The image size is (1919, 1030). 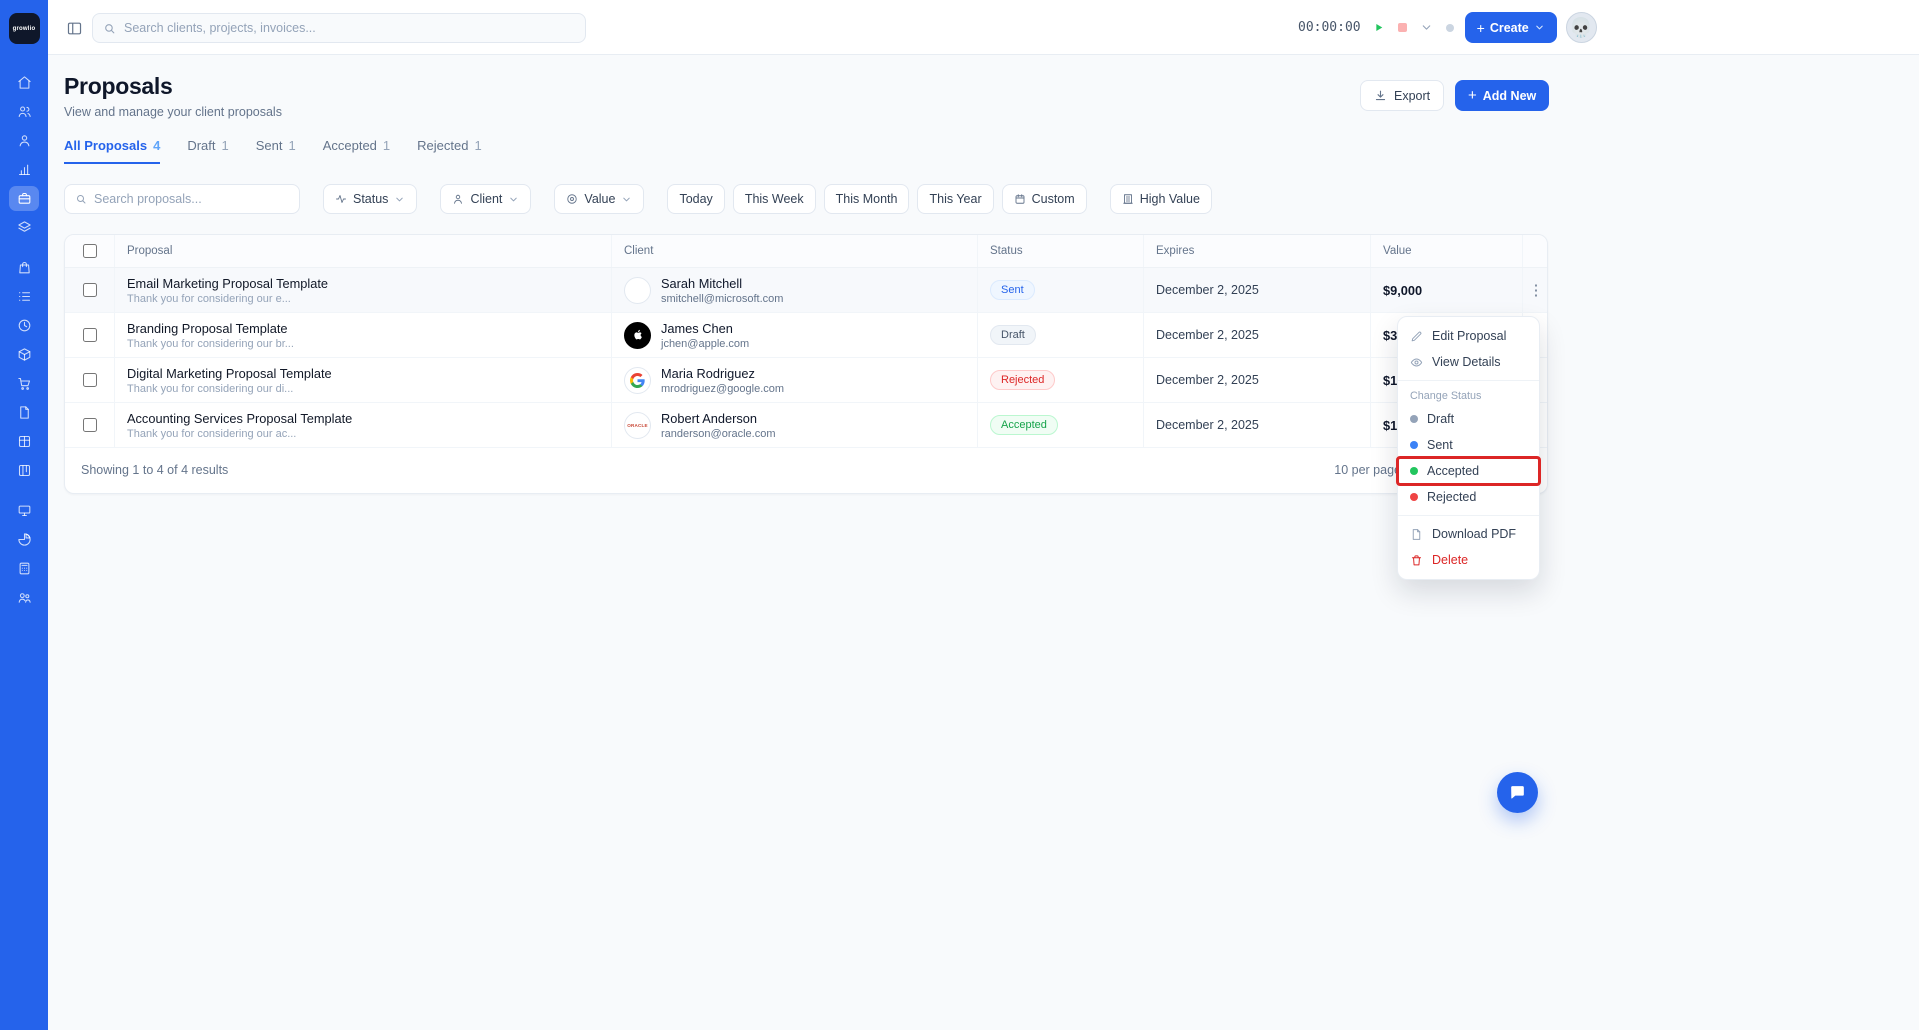 I want to click on tab-rejected: Rejected 1, so click(x=449, y=151).